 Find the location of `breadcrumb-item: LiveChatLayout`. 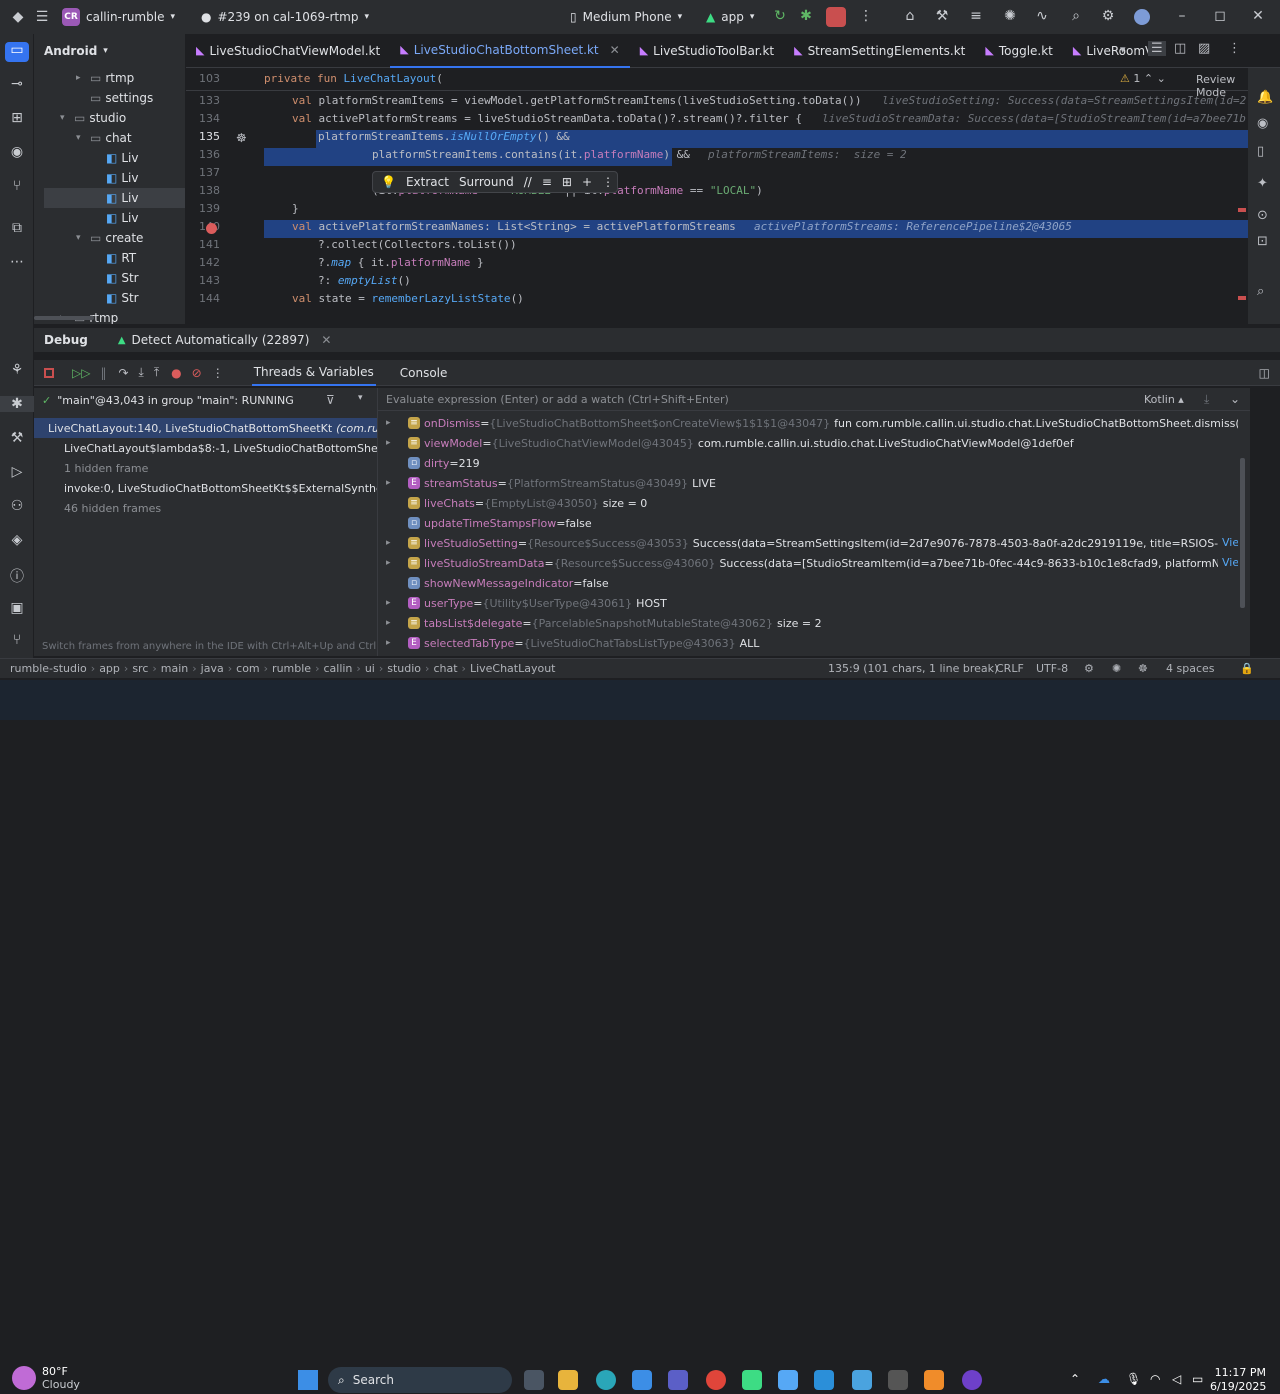

breadcrumb-item: LiveChatLayout is located at coordinates (513, 668).